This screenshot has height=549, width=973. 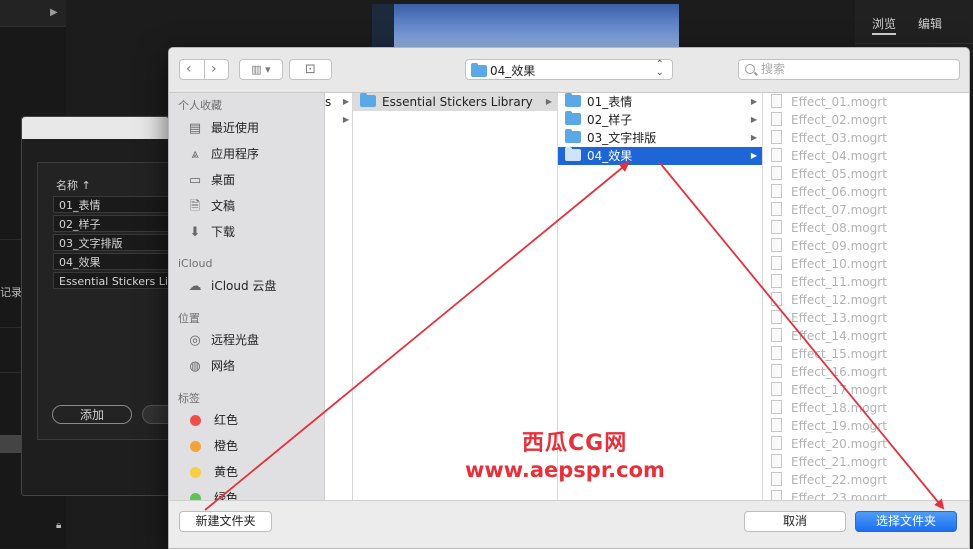 I want to click on sidebar-item-documents: 🗎︎ 文稿, so click(x=211, y=206).